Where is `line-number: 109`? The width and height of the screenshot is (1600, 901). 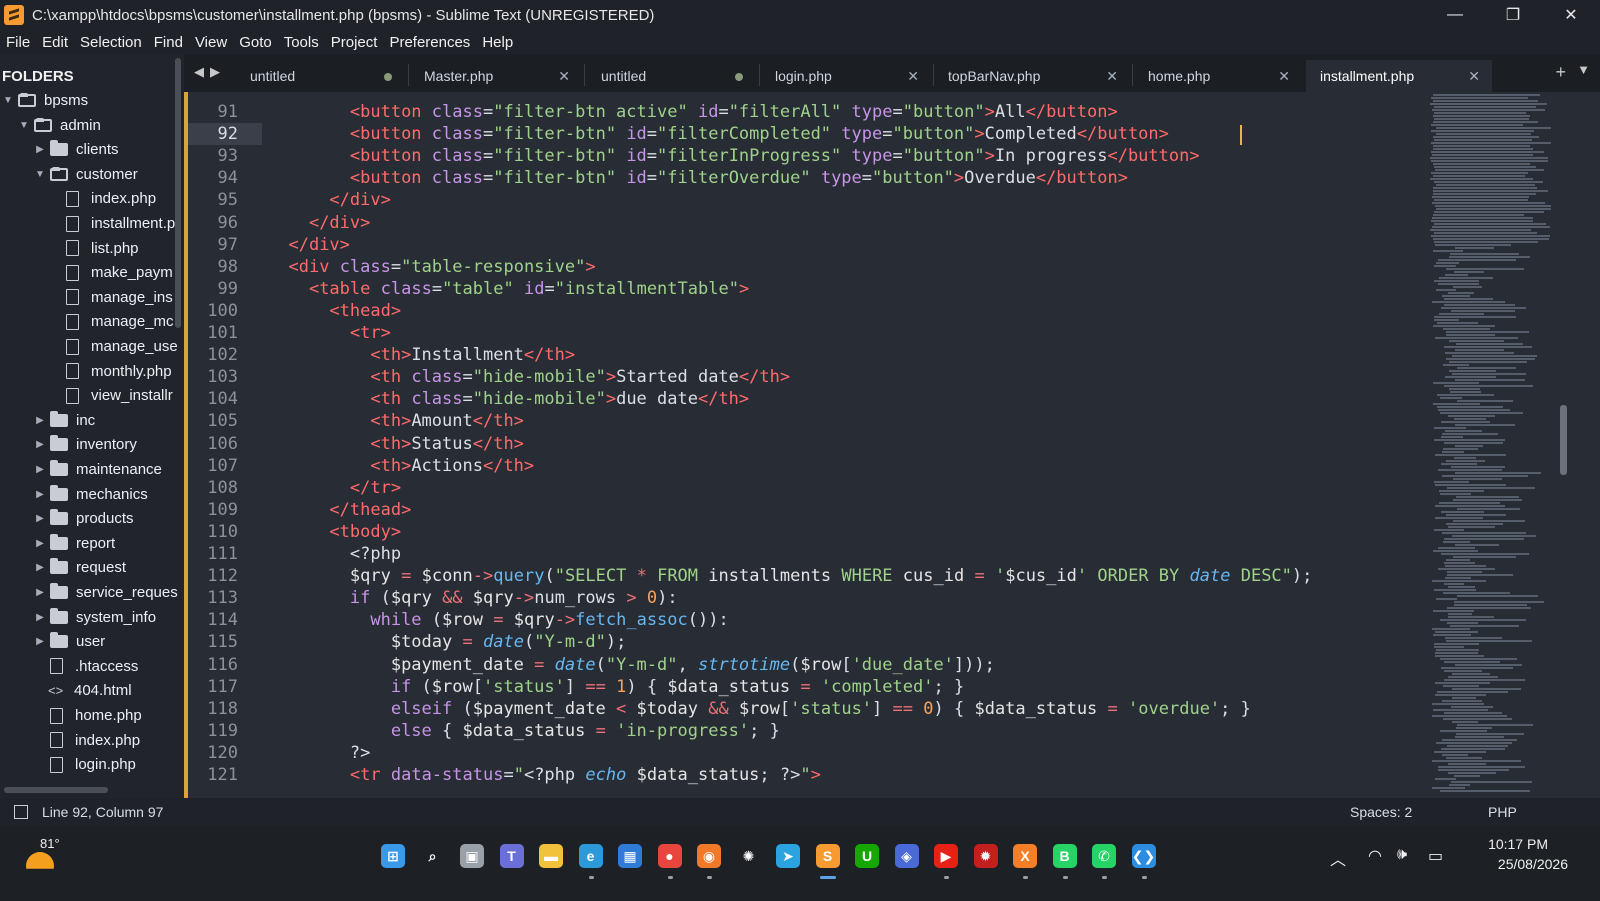 line-number: 109 is located at coordinates (225, 510).